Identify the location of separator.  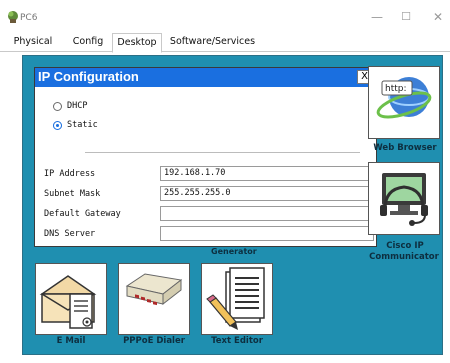
(222, 152).